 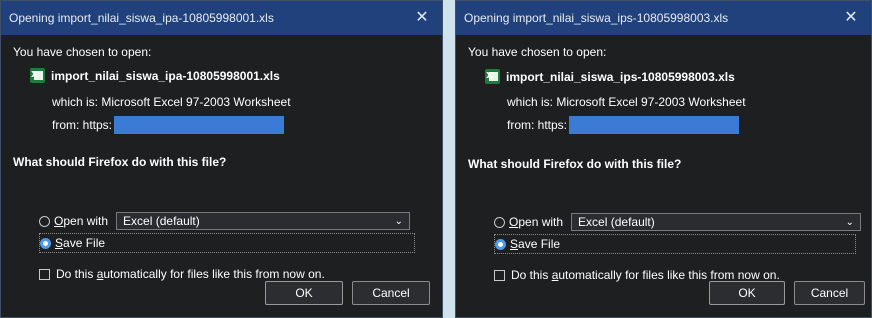 What do you see at coordinates (620, 76) in the screenshot?
I see `file-name: import_nilai_siswa_ips-10805998003.xls` at bounding box center [620, 76].